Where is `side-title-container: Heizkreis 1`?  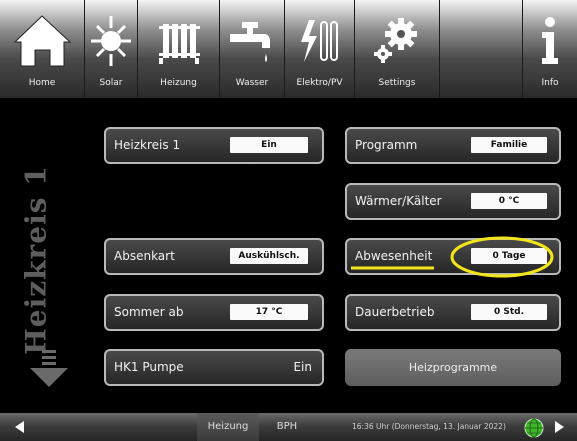 side-title-container: Heizkreis 1 is located at coordinates (36, 260).